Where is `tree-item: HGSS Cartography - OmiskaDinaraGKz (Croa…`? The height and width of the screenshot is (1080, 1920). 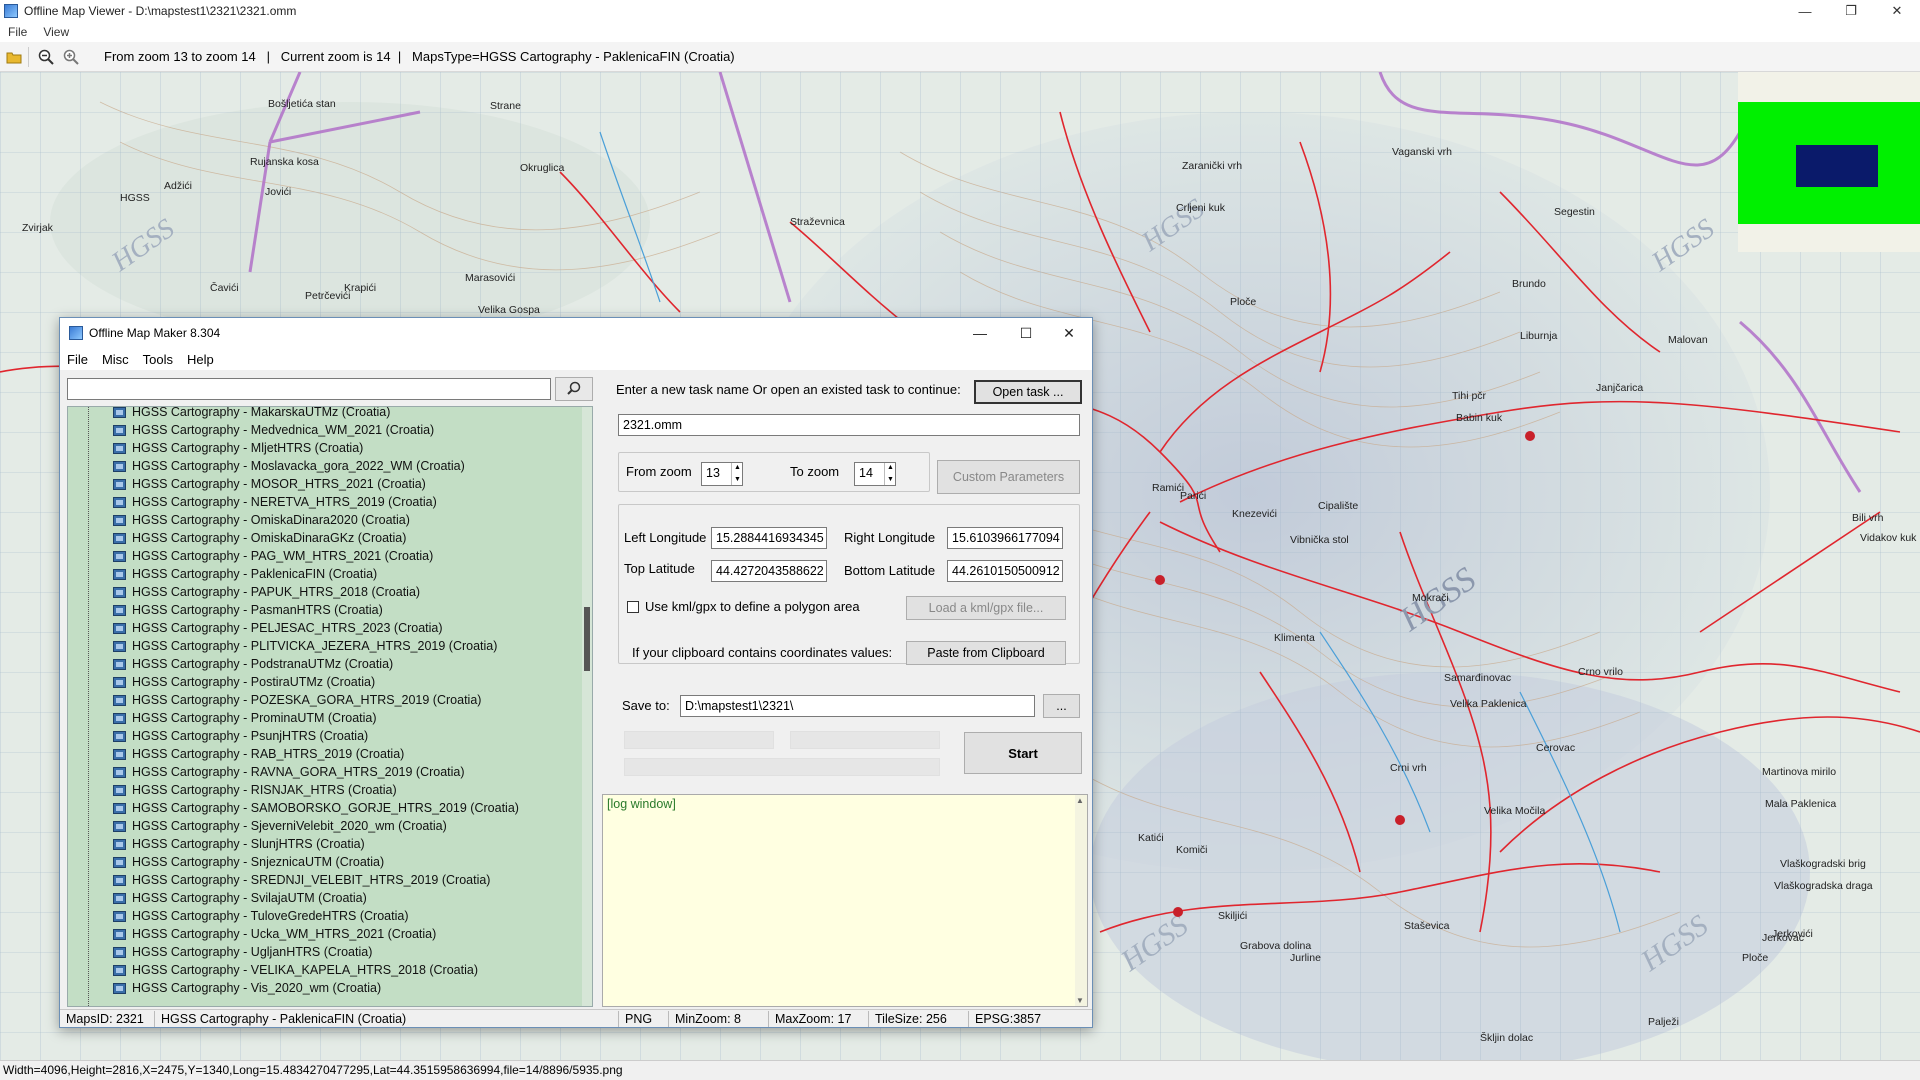
tree-item: HGSS Cartography - OmiskaDinaraGKz (Croa… is located at coordinates (259, 538).